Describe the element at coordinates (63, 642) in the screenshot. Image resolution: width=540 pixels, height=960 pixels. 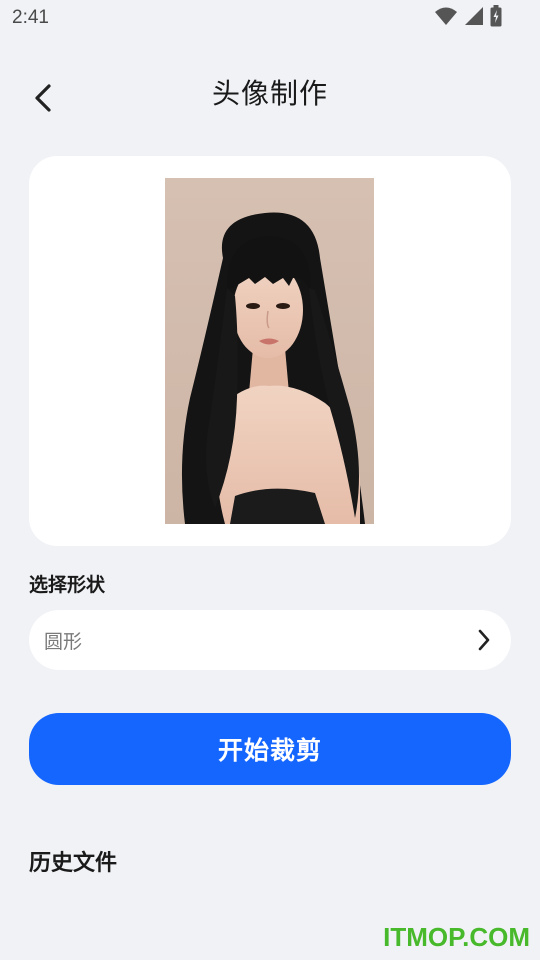
I see `shape-selected-value: 圆形` at that location.